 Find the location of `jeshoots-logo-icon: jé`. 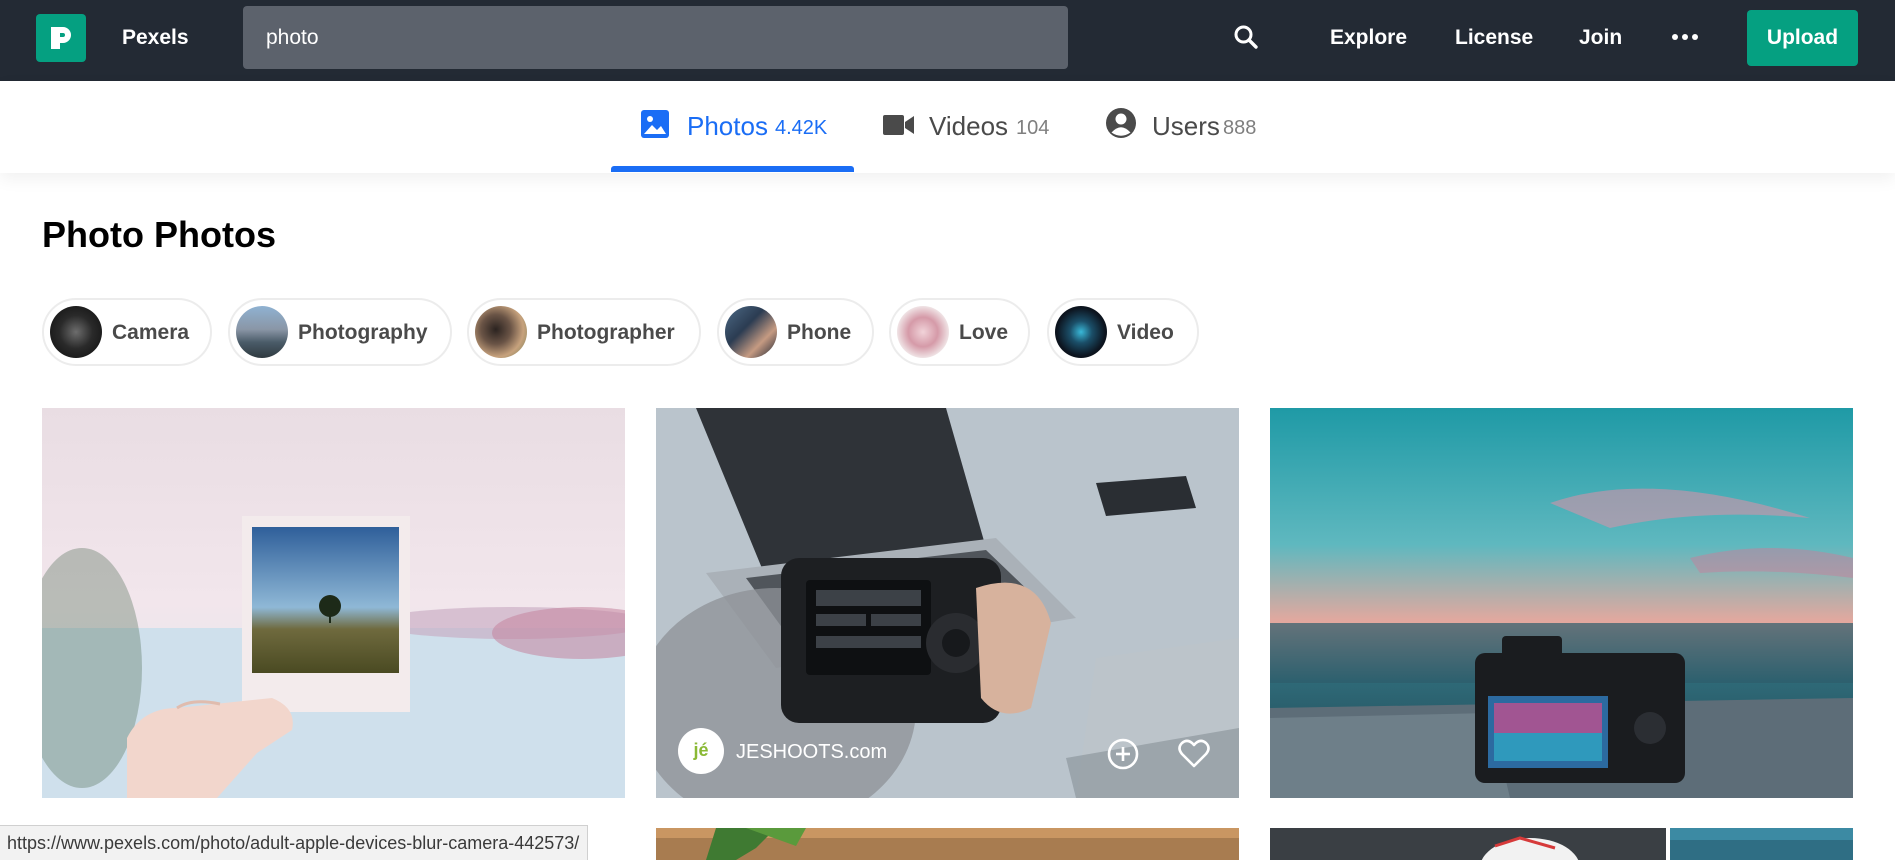

jeshoots-logo-icon: jé is located at coordinates (701, 751).